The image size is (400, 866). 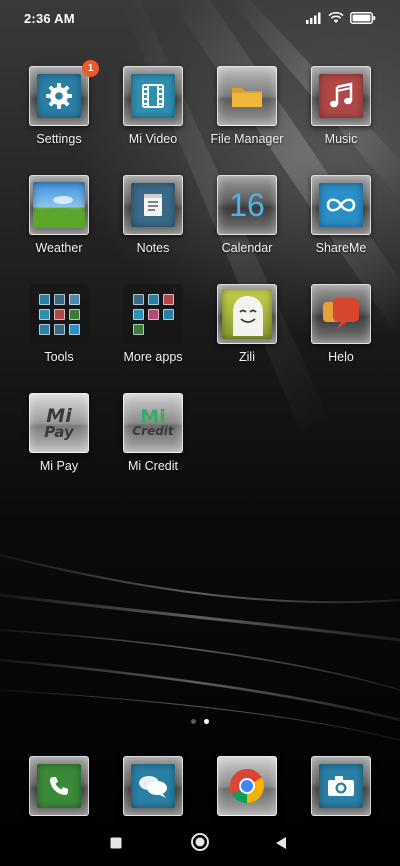 I want to click on dock-messages, so click(x=153, y=786).